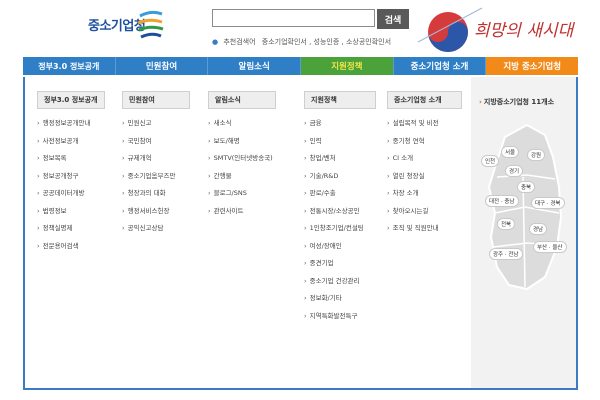  What do you see at coordinates (347, 66) in the screenshot?
I see `nav-support-policy: 지원정책` at bounding box center [347, 66].